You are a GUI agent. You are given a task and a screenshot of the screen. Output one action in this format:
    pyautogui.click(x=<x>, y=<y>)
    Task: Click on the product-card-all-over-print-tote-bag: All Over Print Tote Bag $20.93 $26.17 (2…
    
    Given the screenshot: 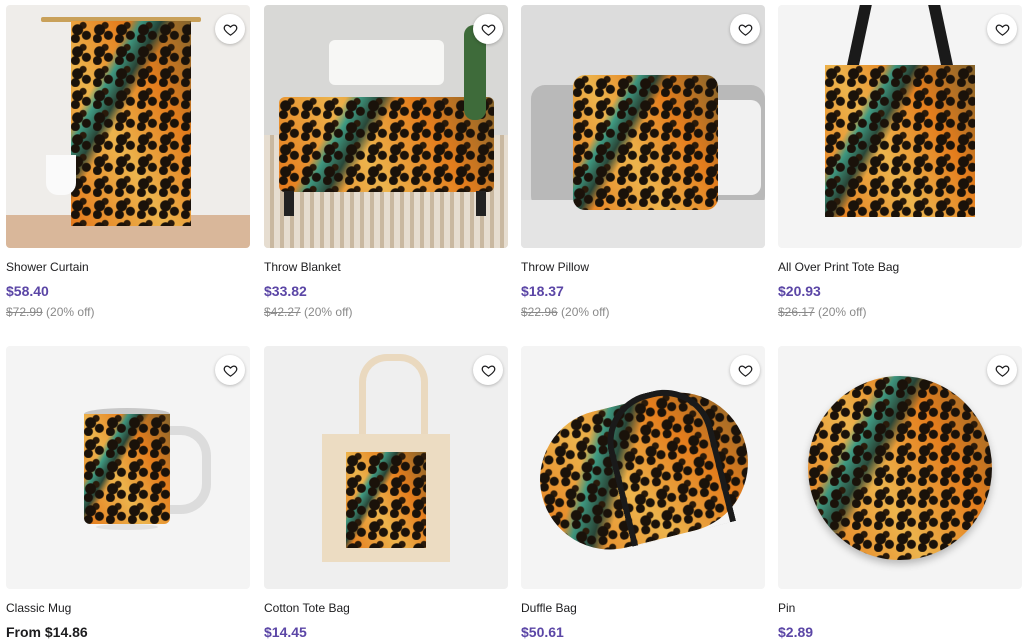 What is the action you would take?
    pyautogui.click(x=900, y=162)
    